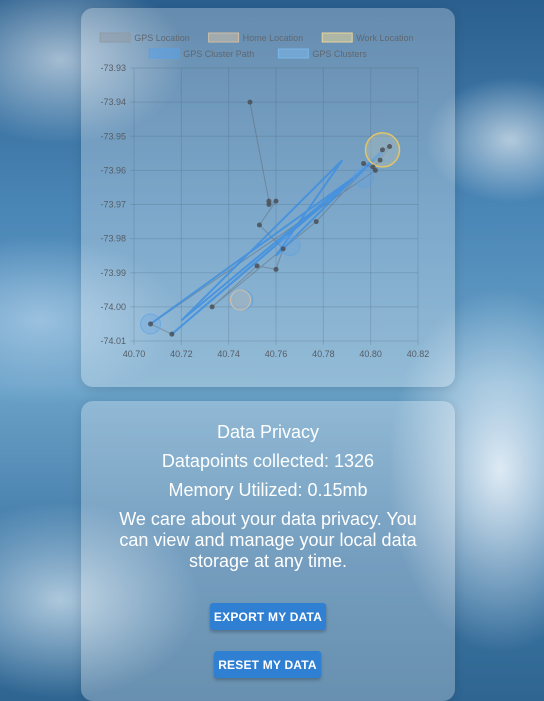 This screenshot has height=701, width=544. Describe the element at coordinates (418, 354) in the screenshot. I see `x-tick-label: 40.82` at that location.